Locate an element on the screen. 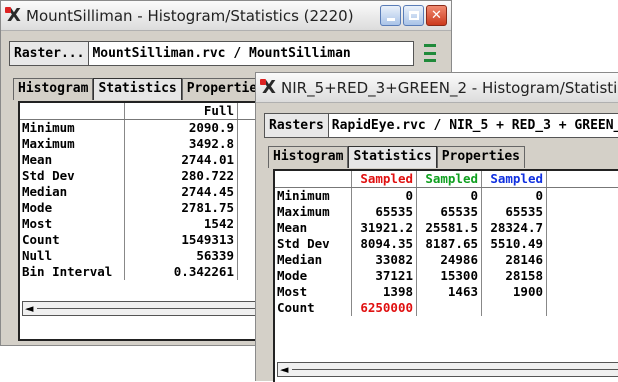 Image resolution: width=618 pixels, height=382 pixels. row-value: 280.722 is located at coordinates (181, 176).